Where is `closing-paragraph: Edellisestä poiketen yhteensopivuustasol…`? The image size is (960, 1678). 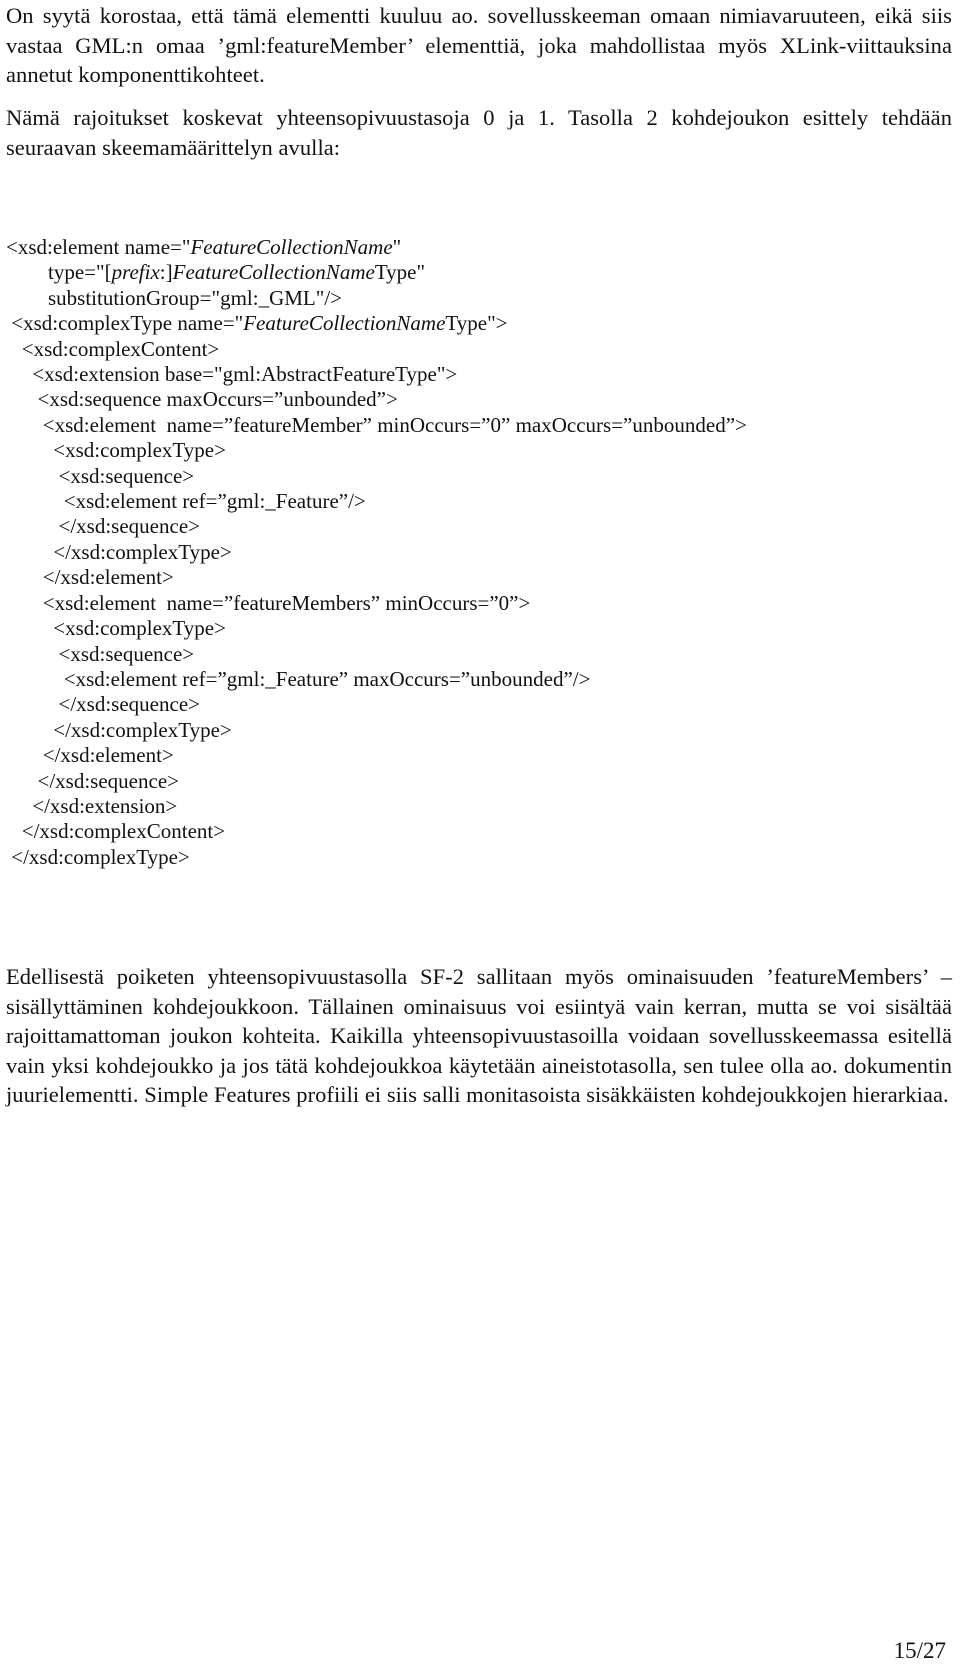
closing-paragraph: Edellisestä poiketen yhteensopivuustasol… is located at coordinates (479, 1035).